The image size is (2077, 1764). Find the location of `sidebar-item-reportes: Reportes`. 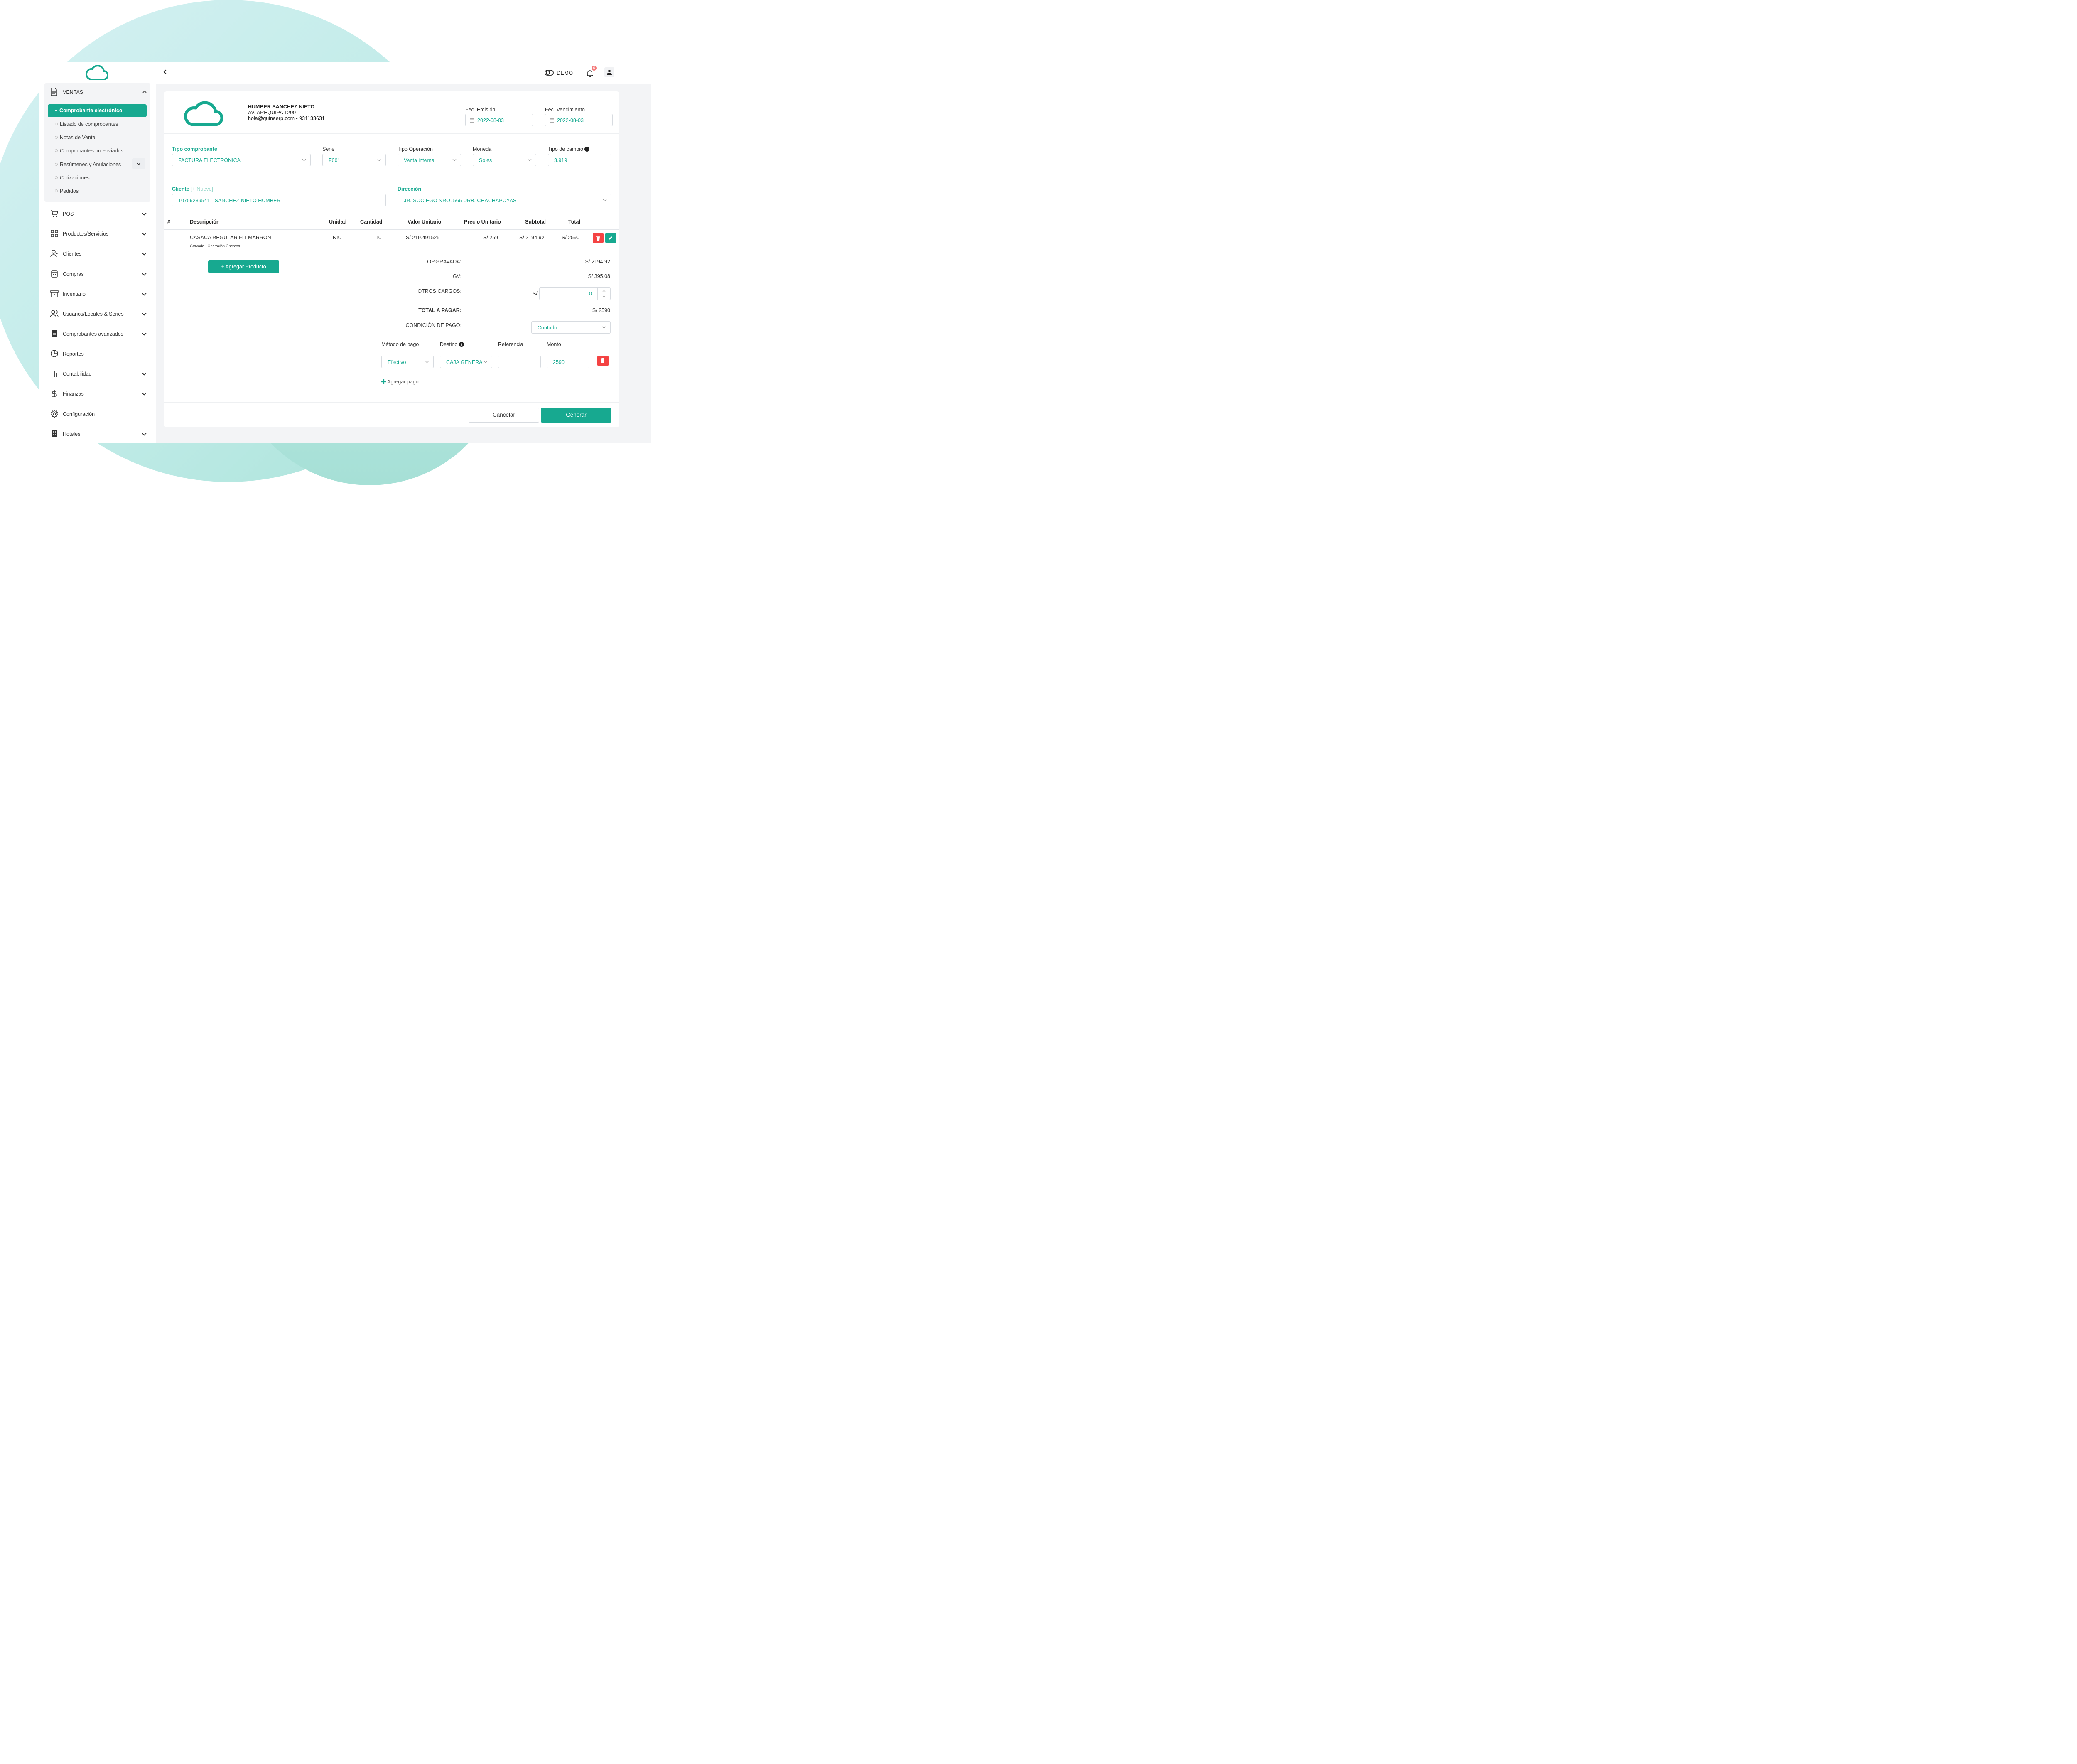

sidebar-item-reportes: Reportes is located at coordinates (99, 354).